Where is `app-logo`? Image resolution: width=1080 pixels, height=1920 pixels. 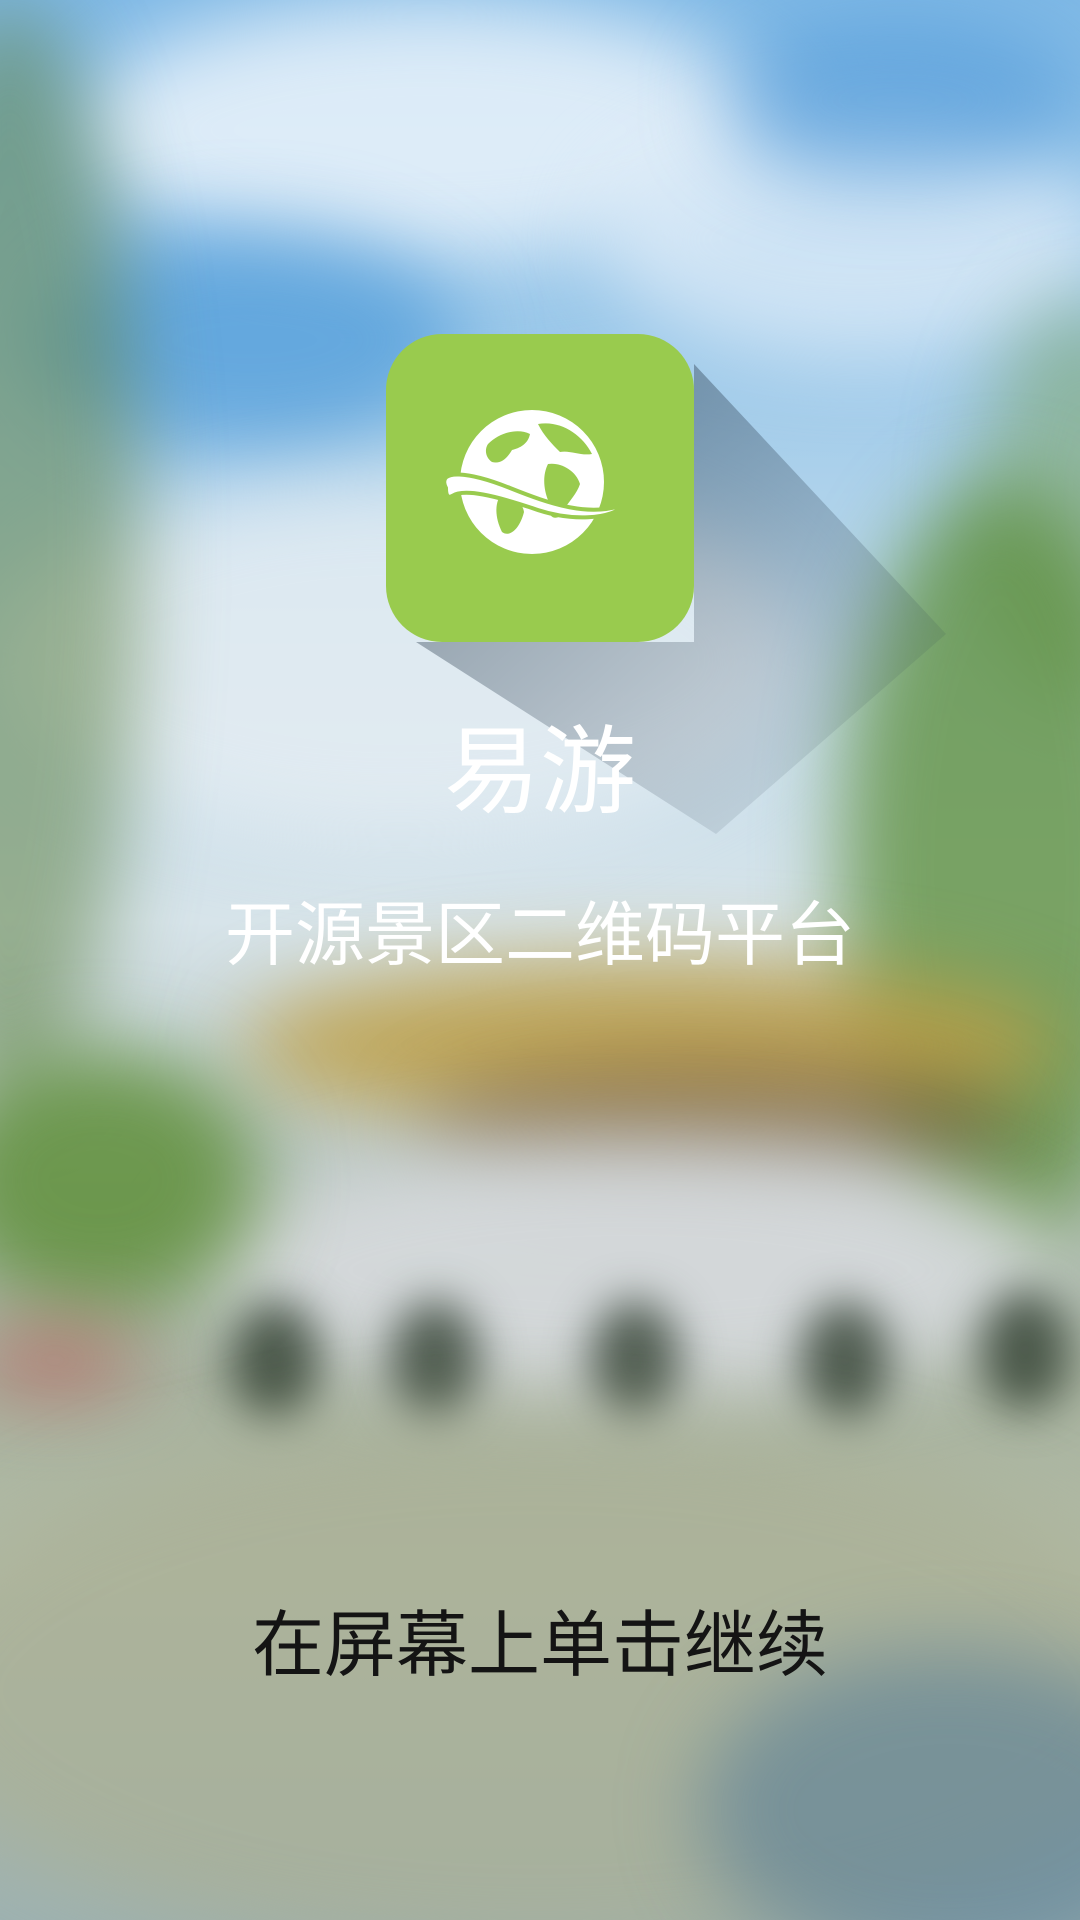
app-logo is located at coordinates (540, 488).